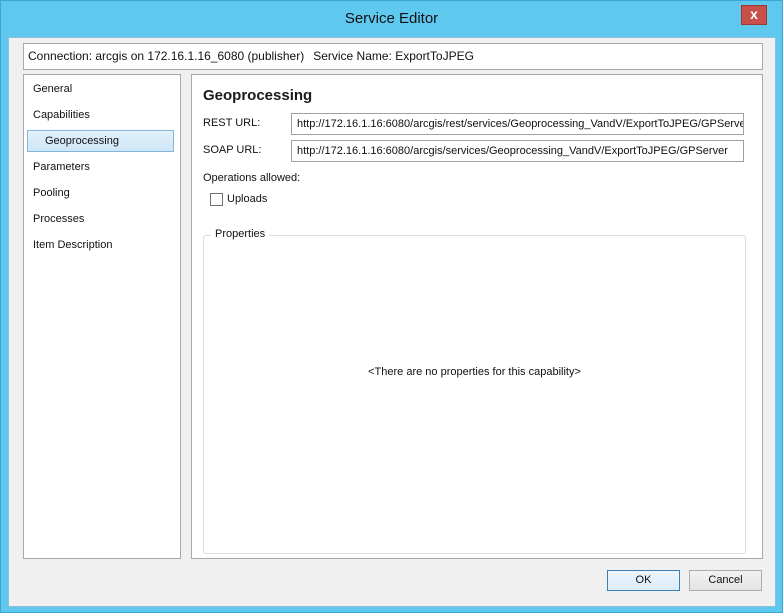 This screenshot has width=783, height=613. Describe the element at coordinates (58, 219) in the screenshot. I see `nav-item-processes: Processes` at that location.